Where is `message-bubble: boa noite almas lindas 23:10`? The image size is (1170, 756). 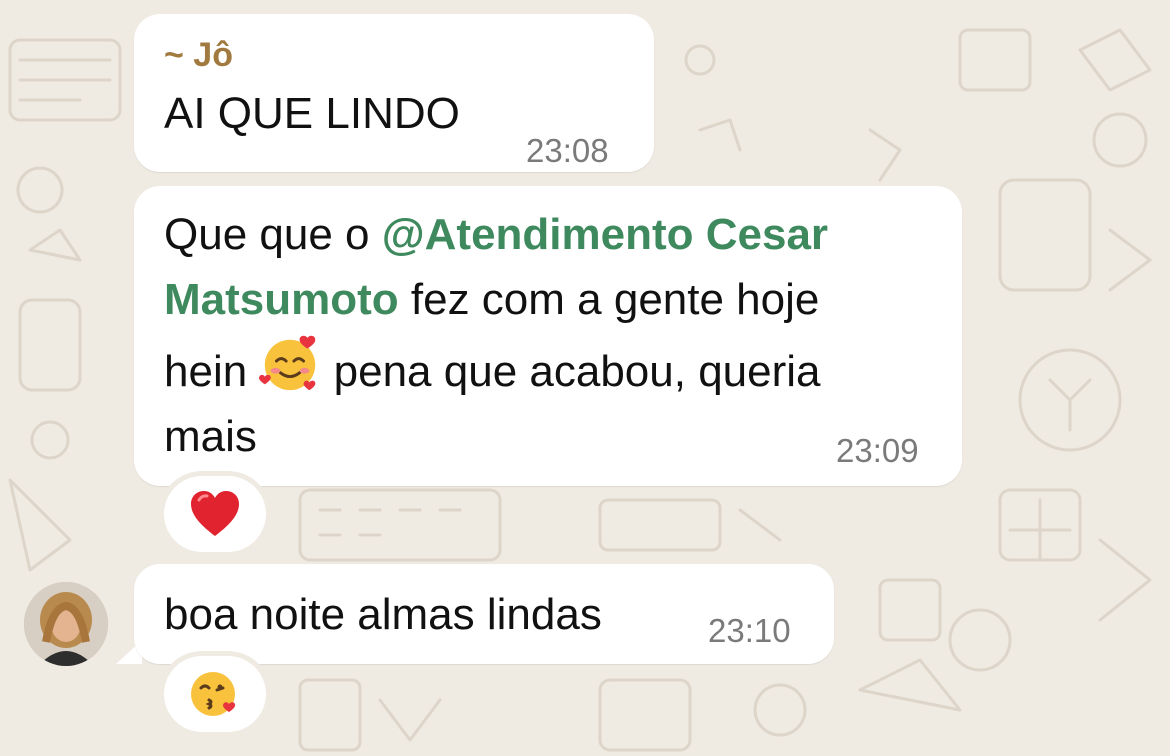
message-bubble: boa noite almas lindas 23:10 is located at coordinates (484, 614).